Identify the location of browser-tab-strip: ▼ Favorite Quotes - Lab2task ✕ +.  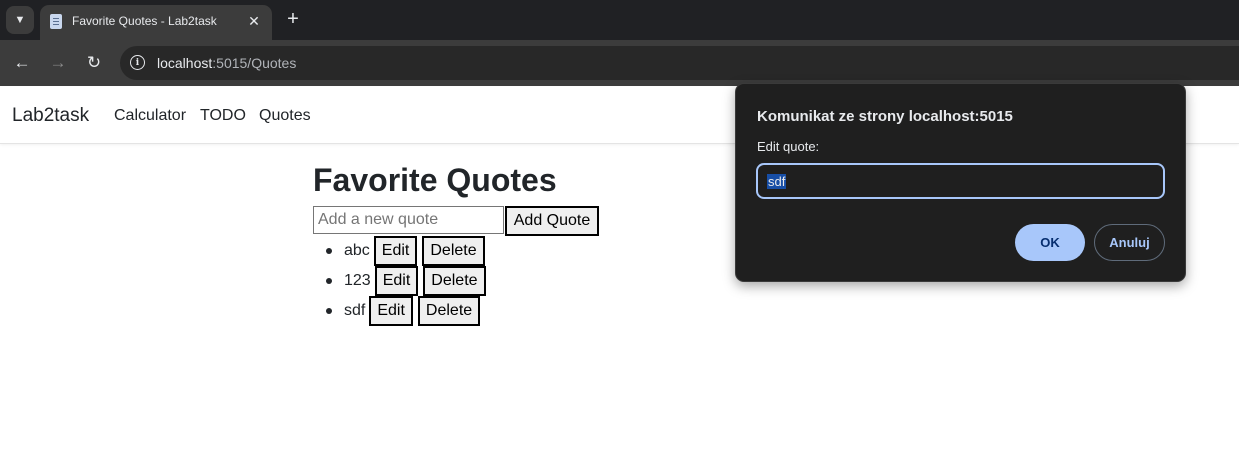
(619, 20).